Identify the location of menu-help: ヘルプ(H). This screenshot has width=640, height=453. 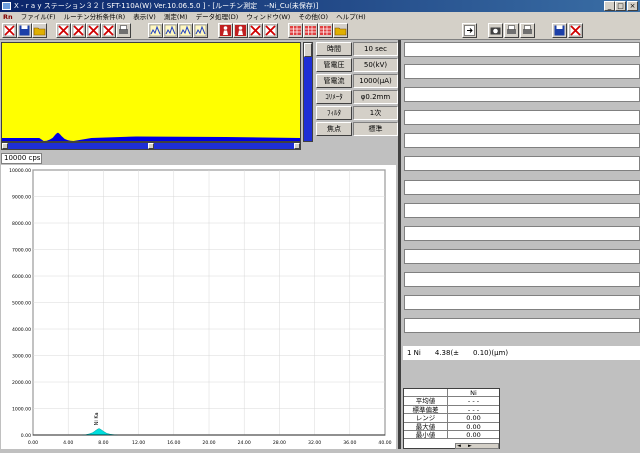
(350, 17).